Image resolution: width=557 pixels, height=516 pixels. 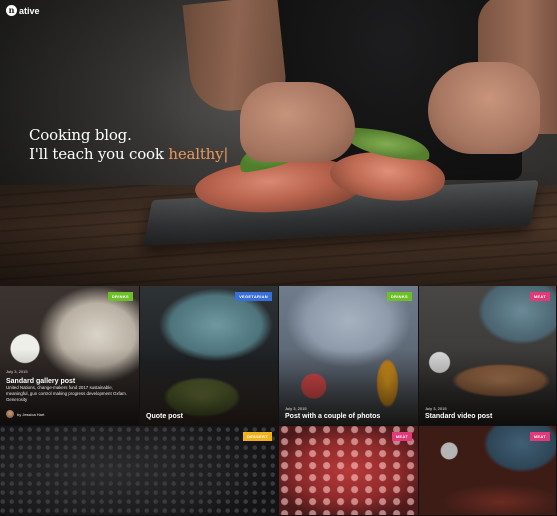 What do you see at coordinates (10, 414) in the screenshot?
I see `avatar` at bounding box center [10, 414].